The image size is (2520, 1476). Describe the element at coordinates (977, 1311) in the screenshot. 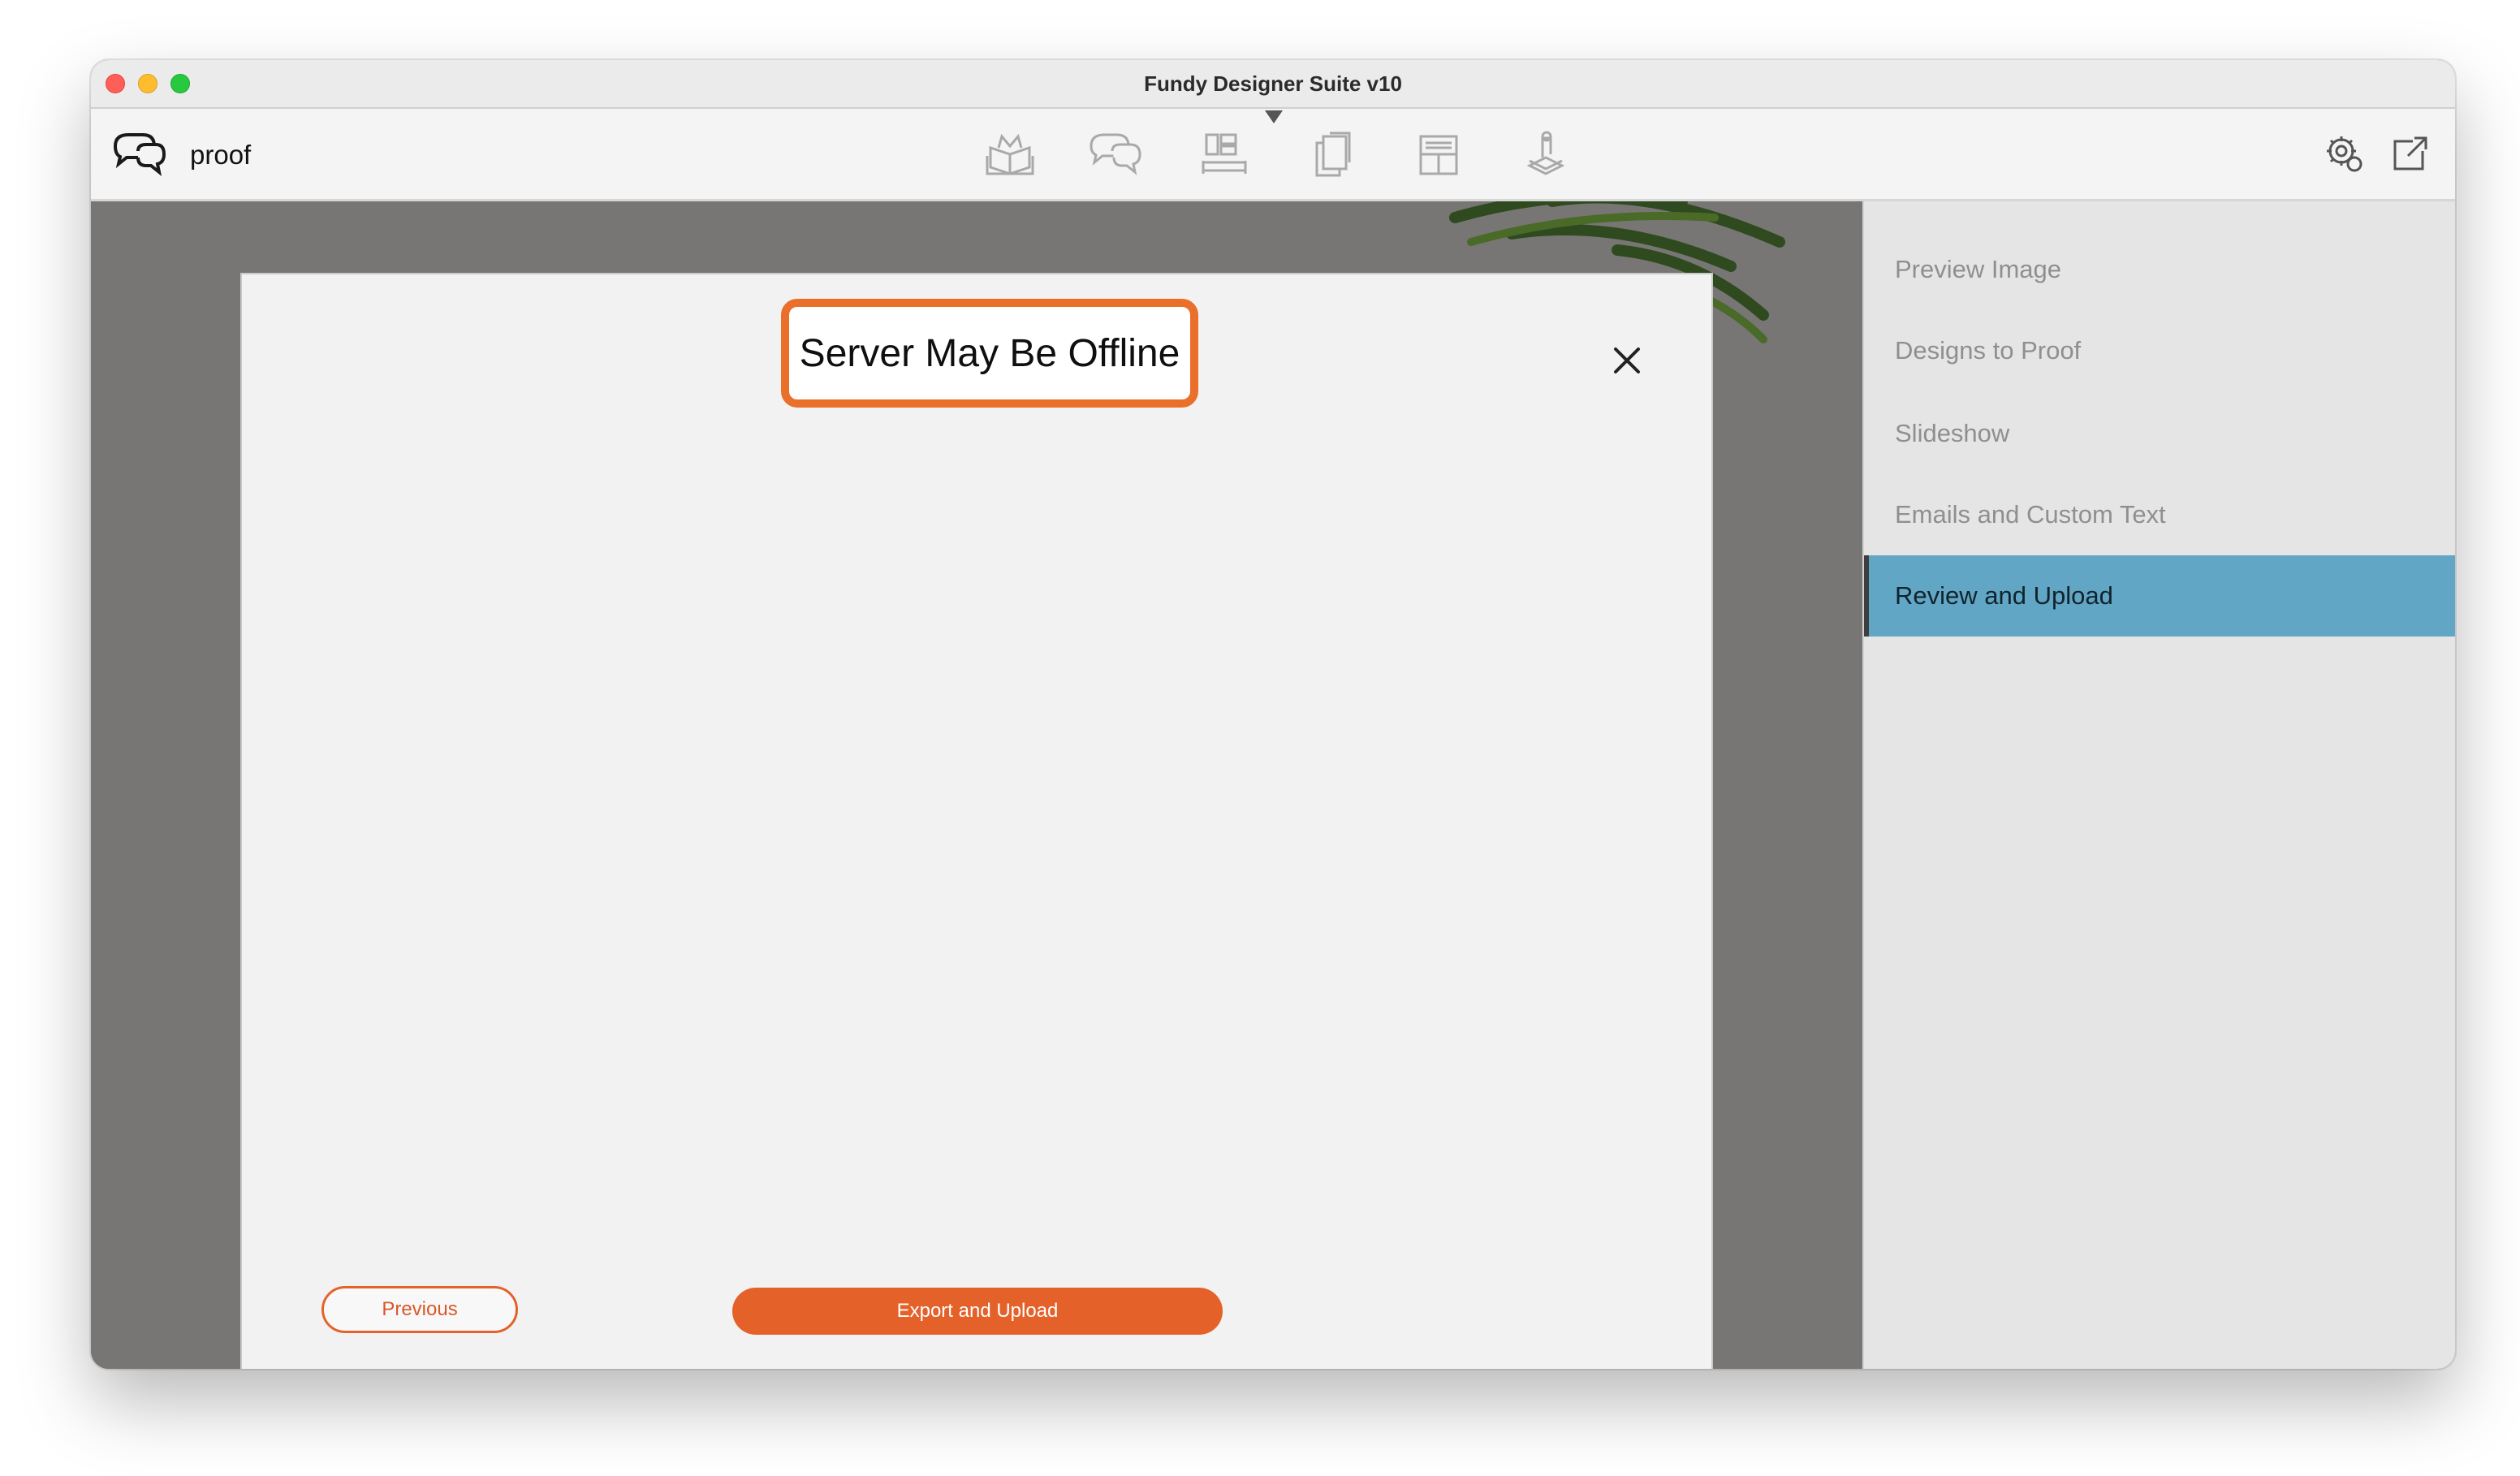

I see `export-and-upload-button: Export and Upload` at that location.